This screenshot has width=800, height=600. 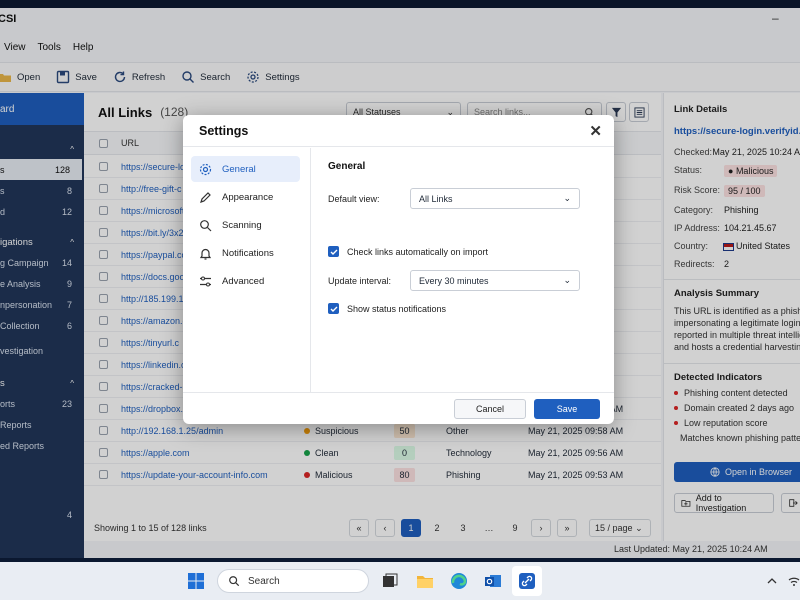 I want to click on outlook-icon, so click(x=493, y=581).